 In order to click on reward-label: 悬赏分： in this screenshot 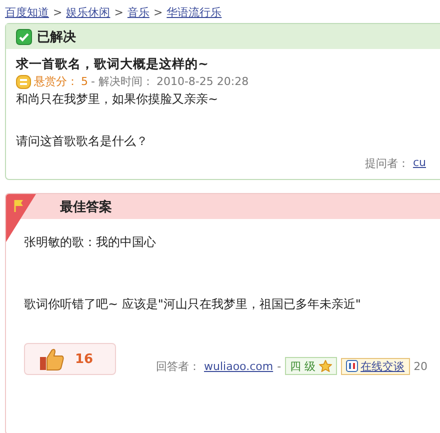, I will do `click(56, 82)`.